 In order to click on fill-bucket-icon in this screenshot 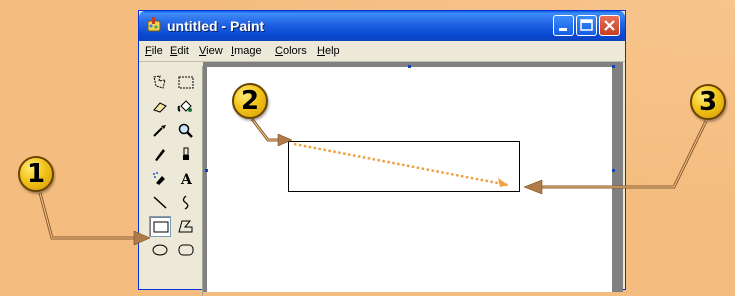, I will do `click(184, 106)`.